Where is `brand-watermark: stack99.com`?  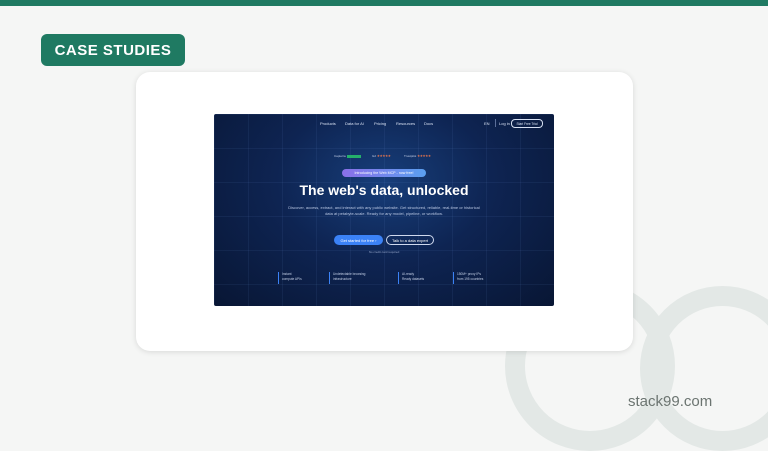 brand-watermark: stack99.com is located at coordinates (670, 401).